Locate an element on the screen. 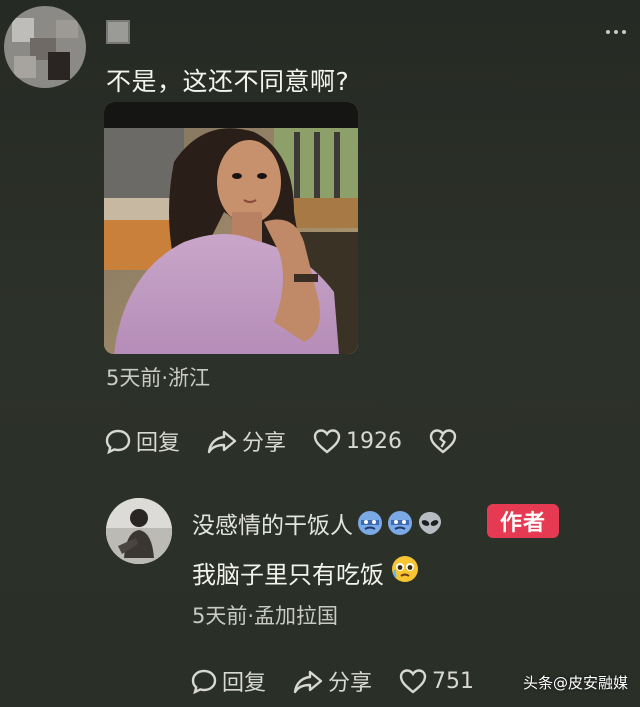 The height and width of the screenshot is (707, 640). commenter-name-blurred is located at coordinates (118, 32).